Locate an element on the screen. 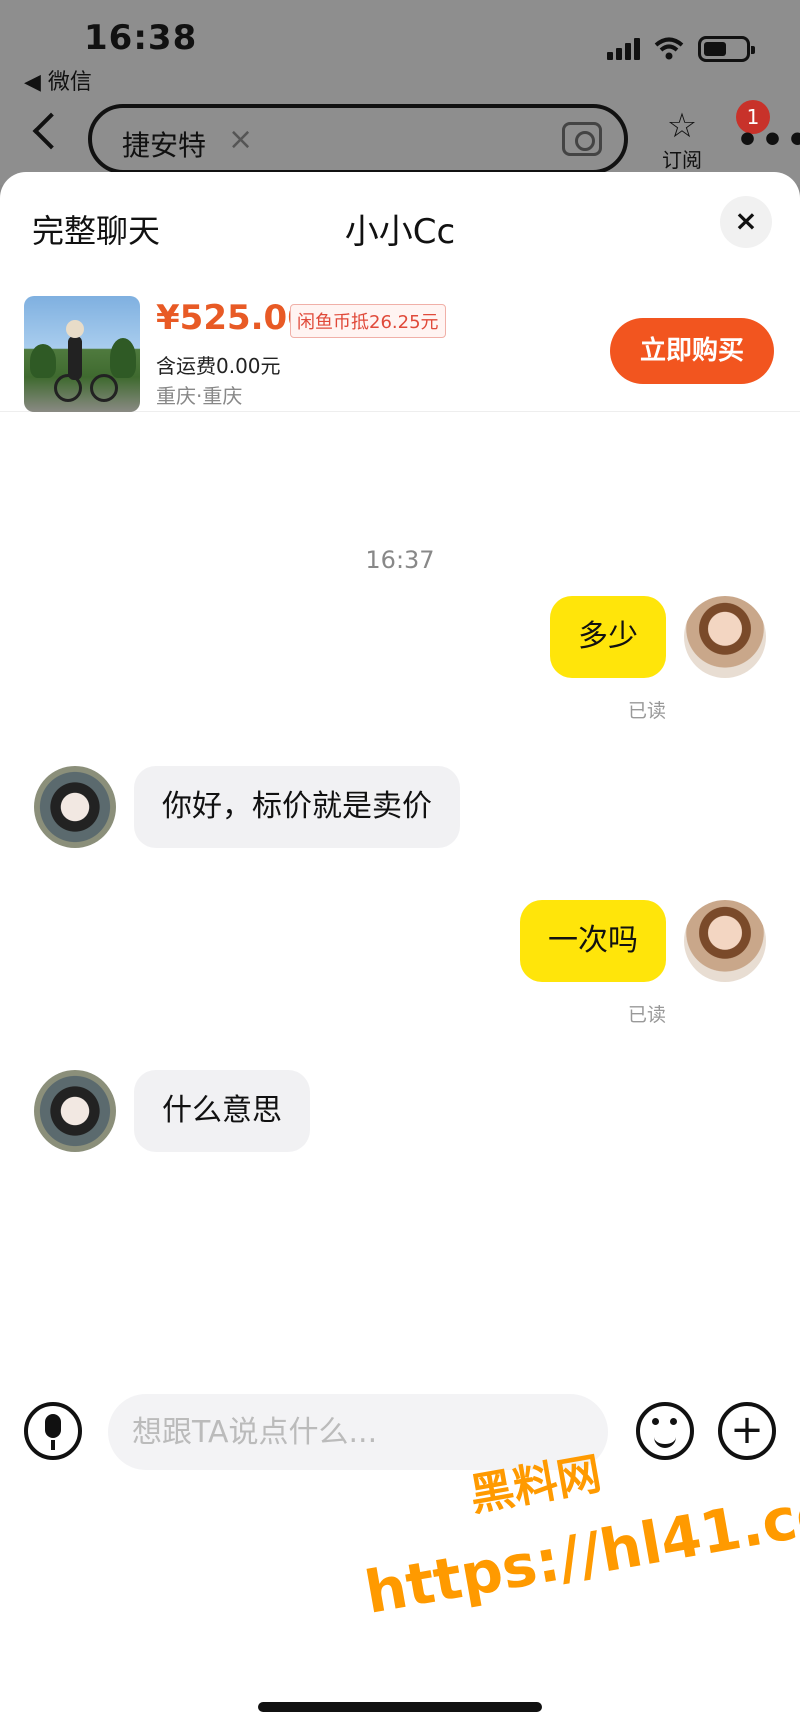  microphone-icon is located at coordinates (53, 1431).